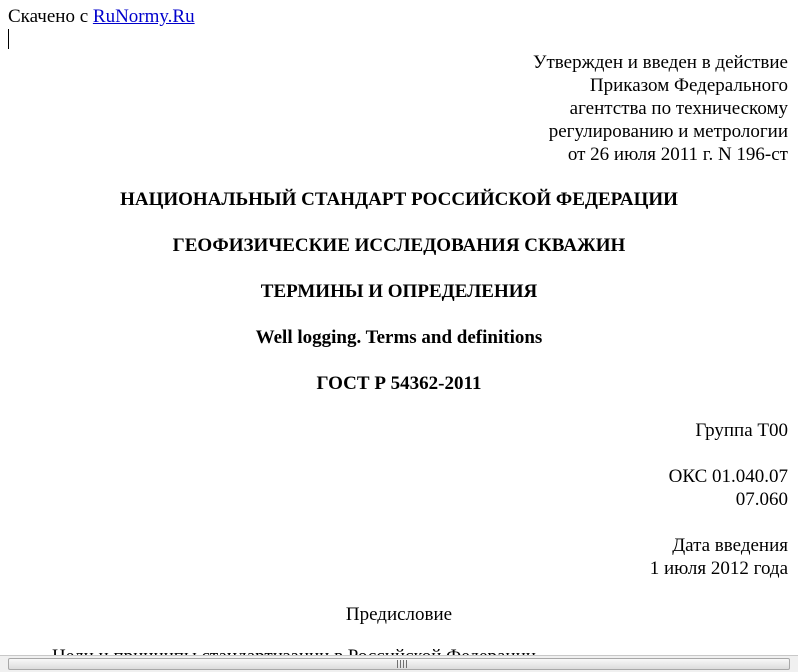 This screenshot has width=798, height=672. I want to click on source-line: Скачено с RuNormy.Ru, so click(101, 16).